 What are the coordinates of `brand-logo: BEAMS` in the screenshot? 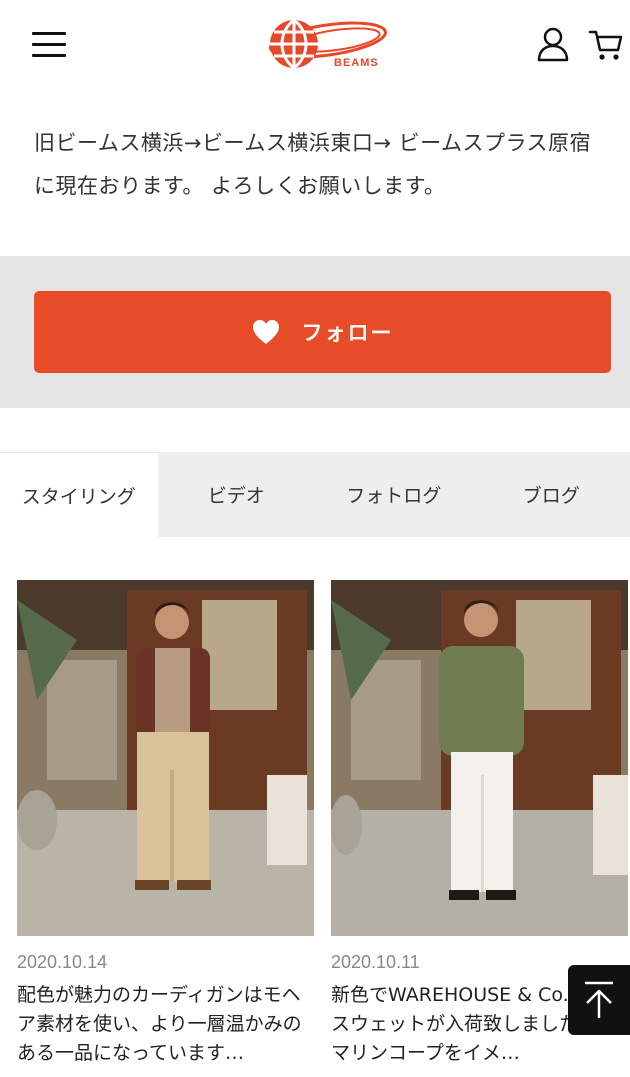 It's located at (323, 45).